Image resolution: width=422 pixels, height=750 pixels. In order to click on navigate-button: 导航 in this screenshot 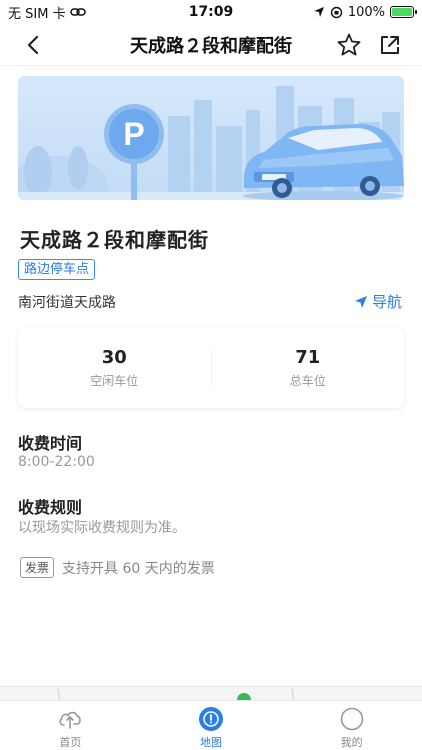, I will do `click(378, 301)`.